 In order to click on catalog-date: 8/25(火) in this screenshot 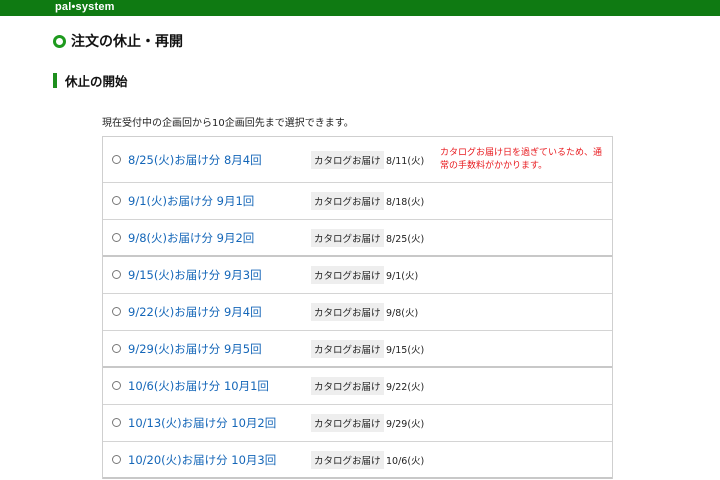, I will do `click(405, 239)`.